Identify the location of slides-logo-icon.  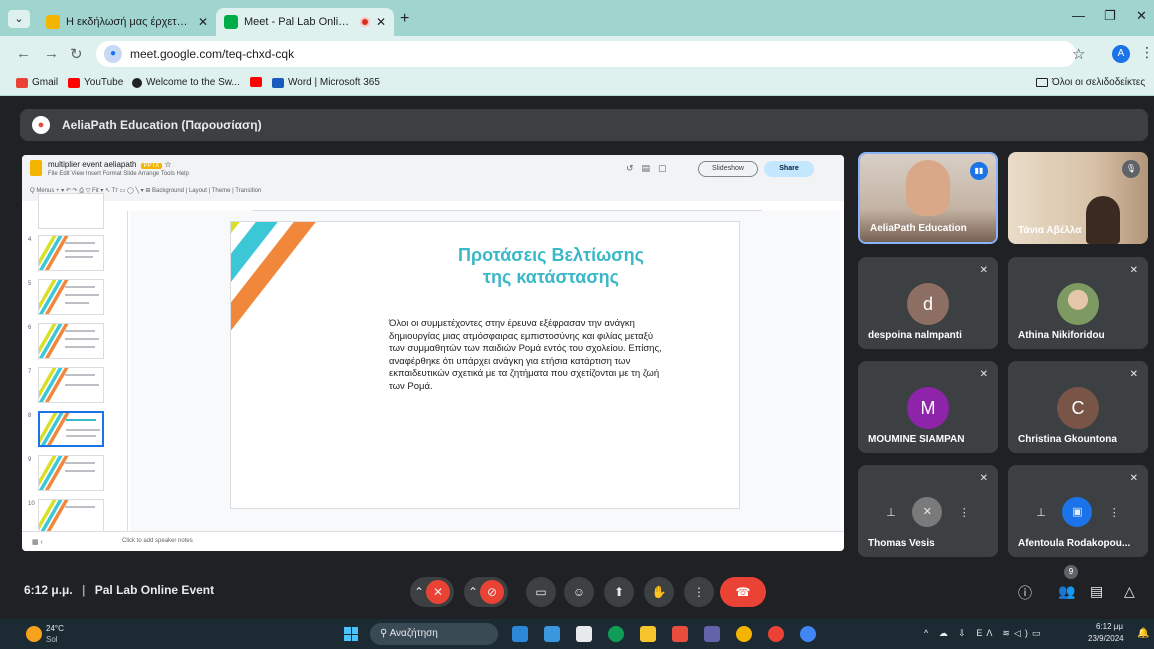
(36, 168).